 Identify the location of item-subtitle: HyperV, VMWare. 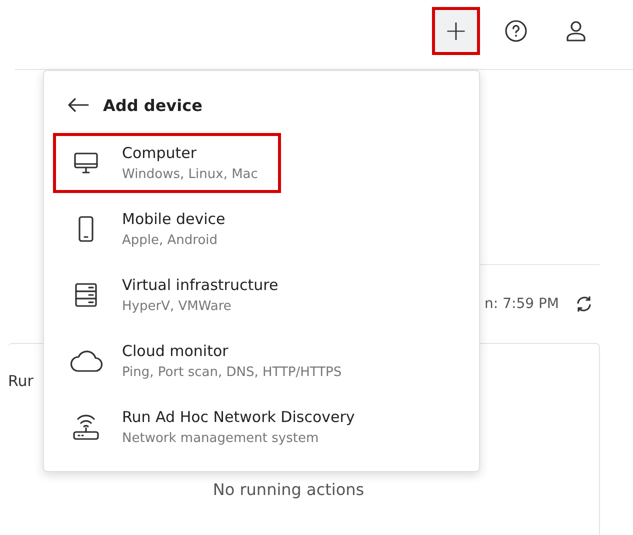
(177, 306).